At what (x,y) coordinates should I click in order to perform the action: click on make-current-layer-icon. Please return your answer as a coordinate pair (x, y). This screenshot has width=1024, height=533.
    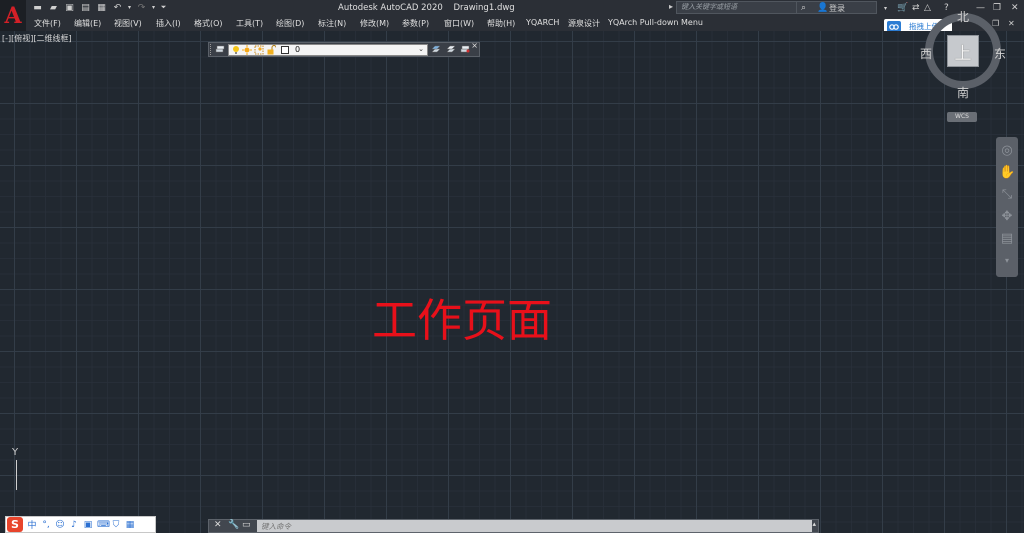
    Looking at the image, I should click on (436, 49).